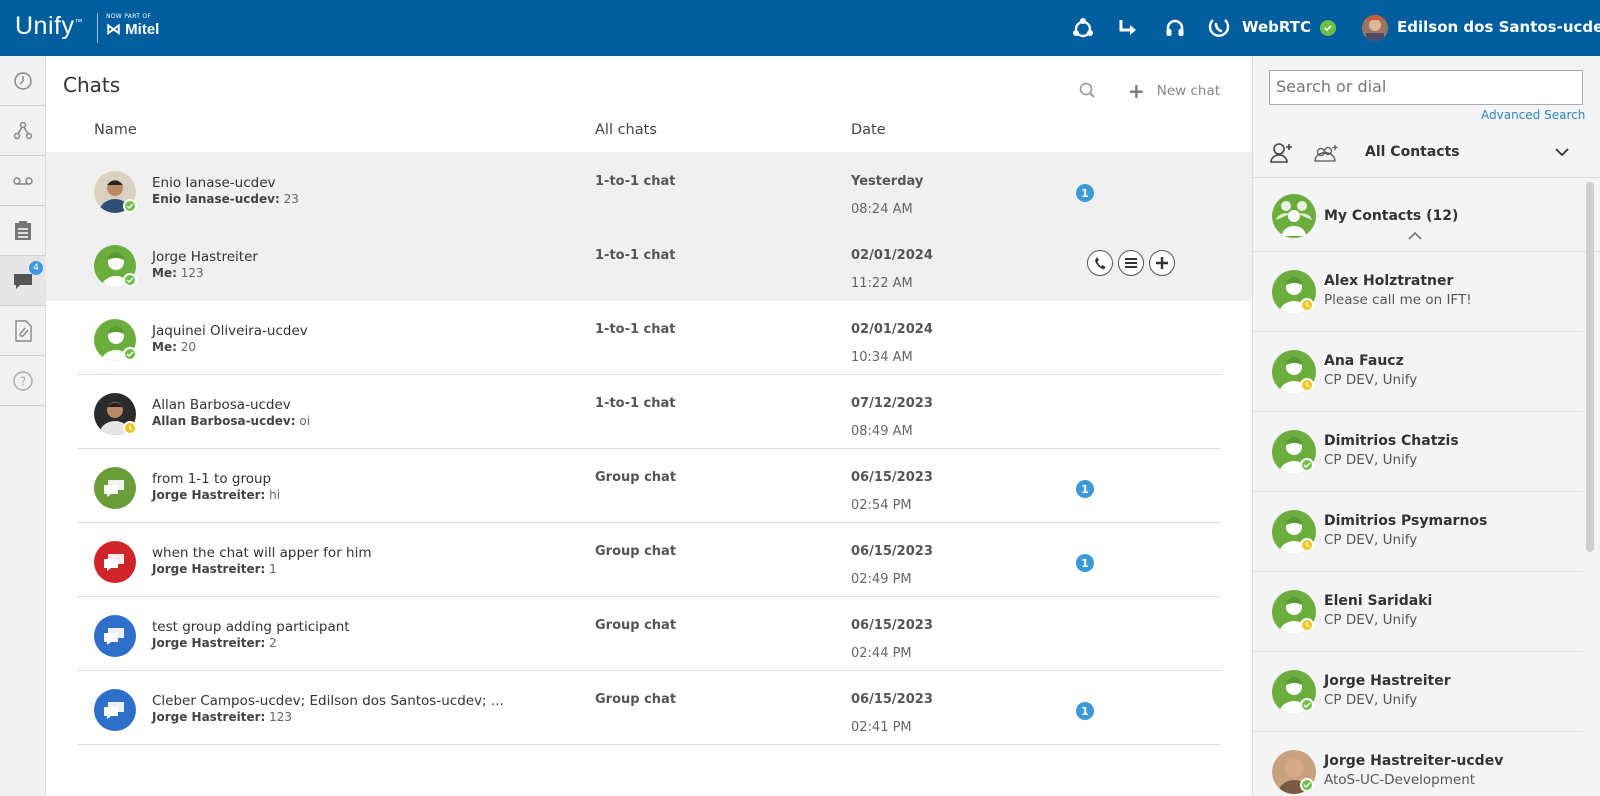 This screenshot has height=796, width=1600. I want to click on add-action-icon, so click(1162, 263).